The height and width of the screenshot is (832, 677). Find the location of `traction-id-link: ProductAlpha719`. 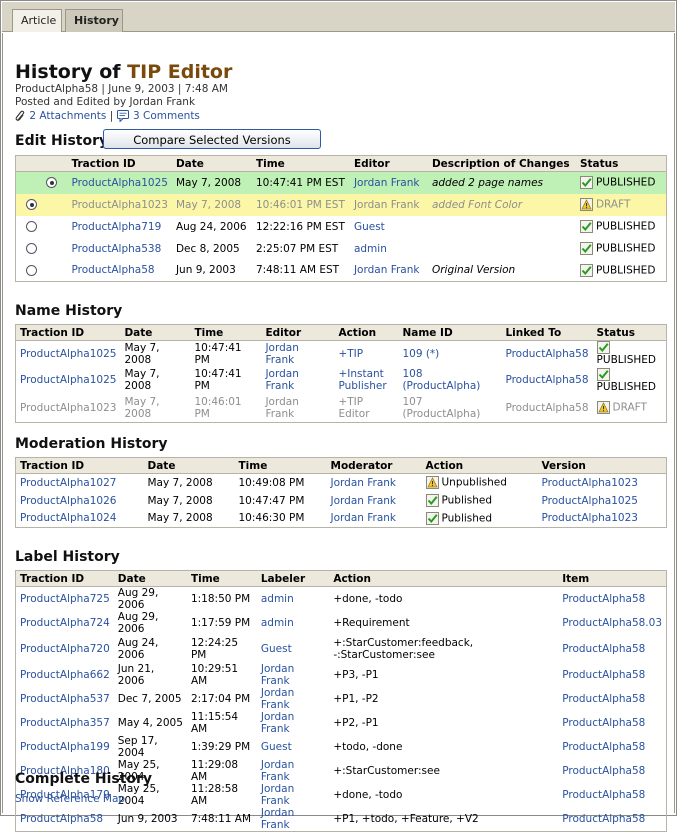

traction-id-link: ProductAlpha719 is located at coordinates (117, 227).